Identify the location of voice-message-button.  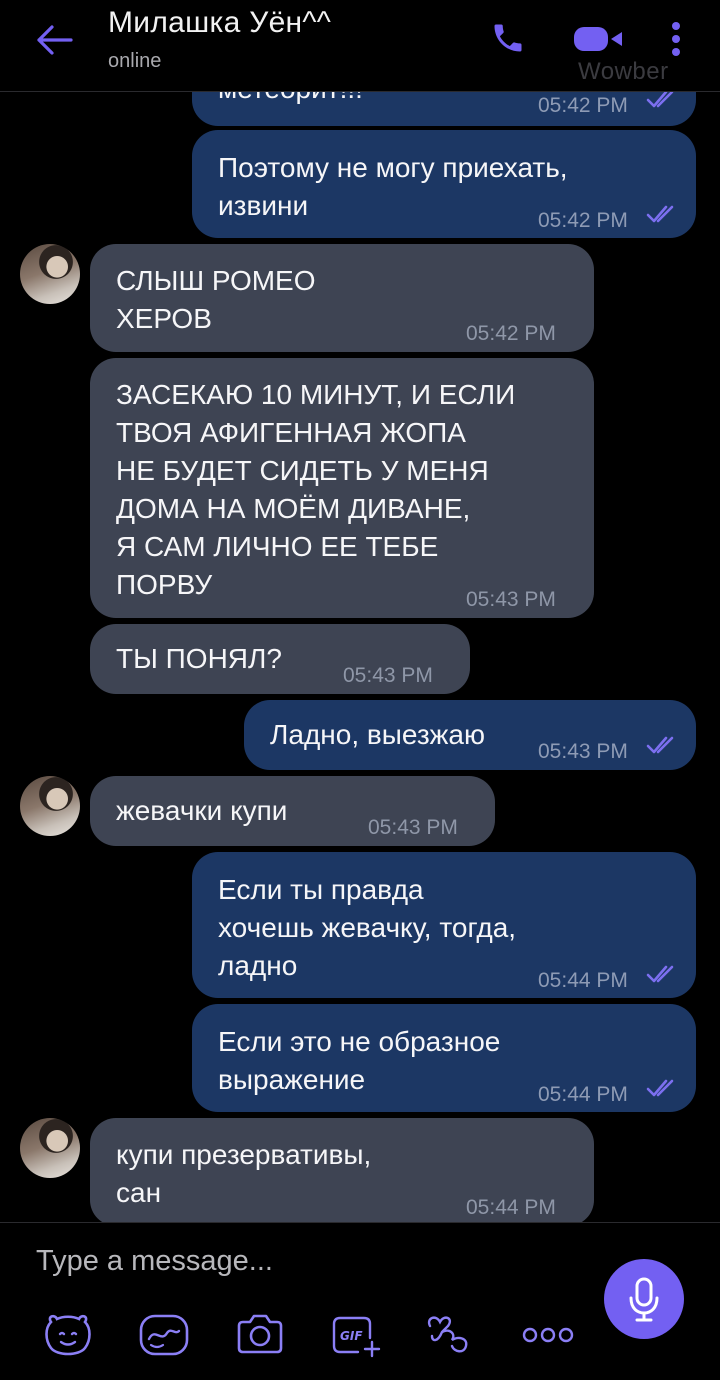
(644, 1299).